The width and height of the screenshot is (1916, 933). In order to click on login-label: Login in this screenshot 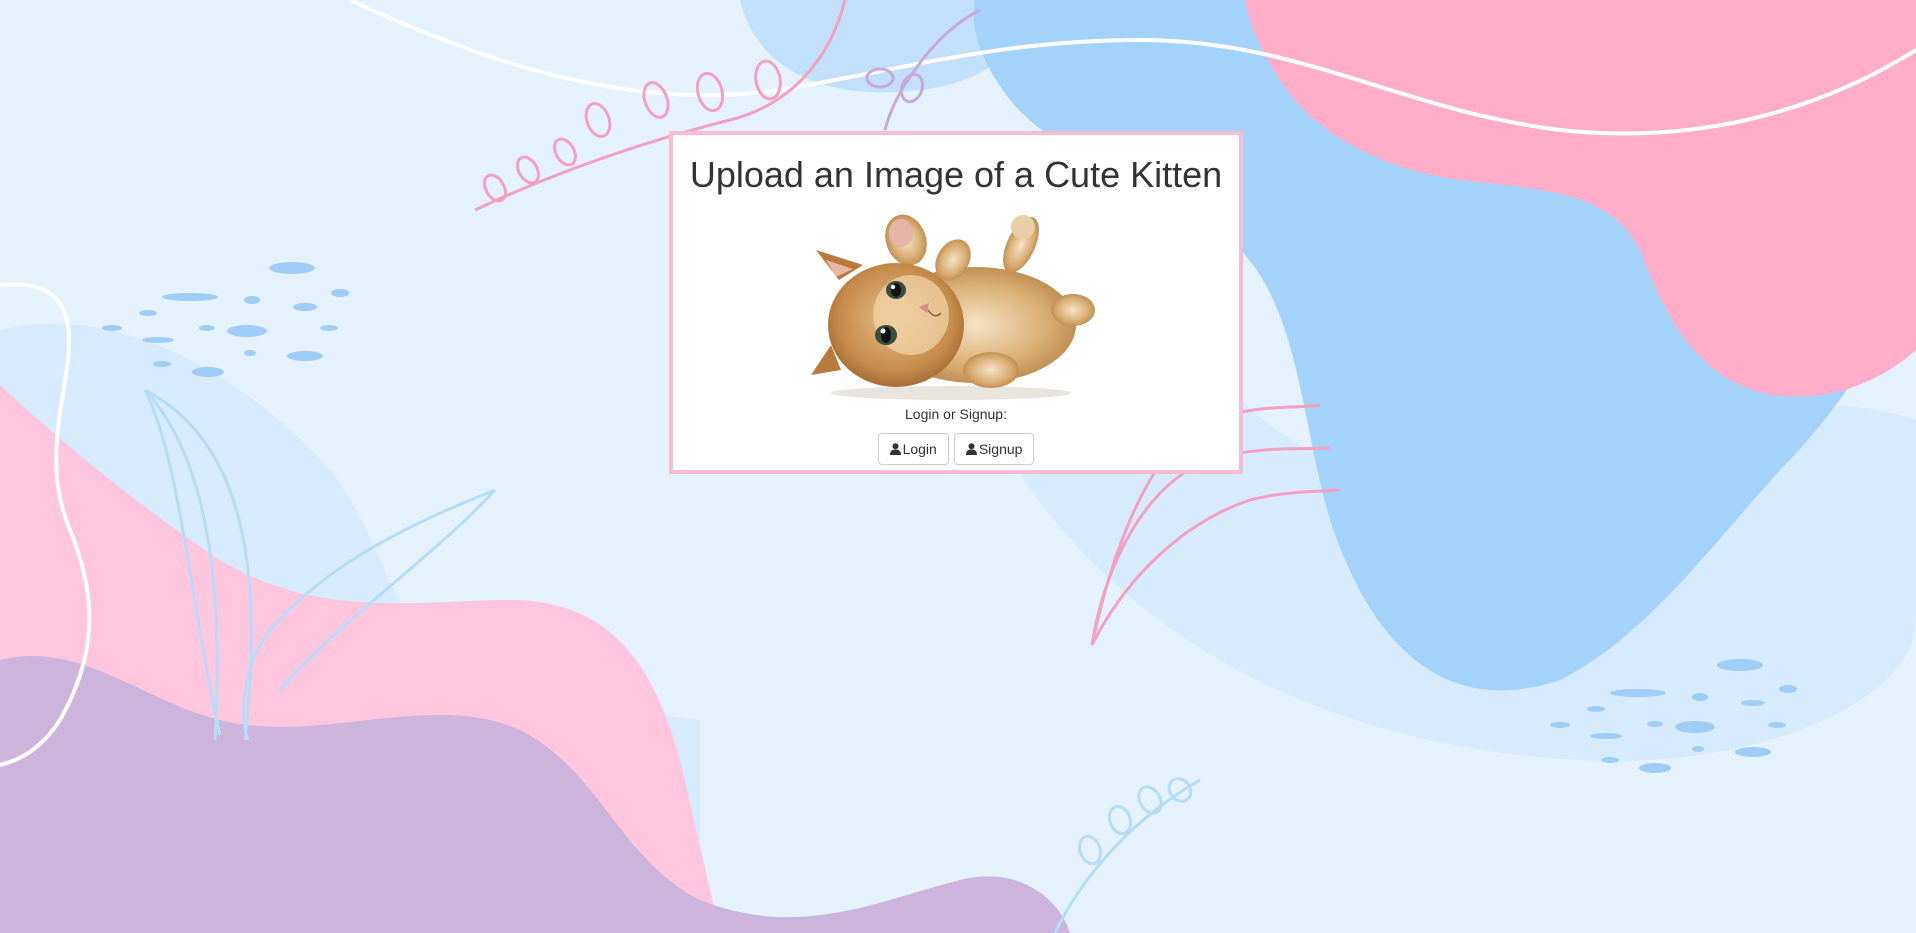, I will do `click(919, 449)`.